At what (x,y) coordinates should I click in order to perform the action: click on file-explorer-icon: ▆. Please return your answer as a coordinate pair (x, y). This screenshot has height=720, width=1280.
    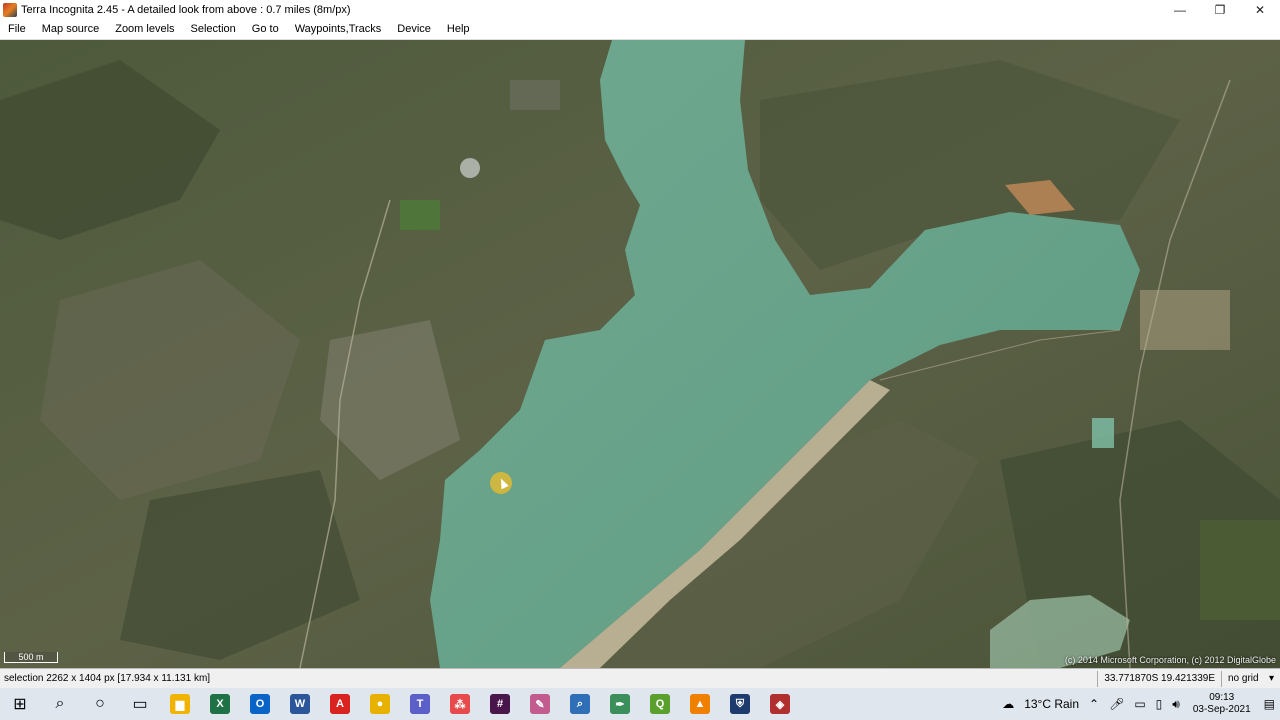
    Looking at the image, I should click on (180, 704).